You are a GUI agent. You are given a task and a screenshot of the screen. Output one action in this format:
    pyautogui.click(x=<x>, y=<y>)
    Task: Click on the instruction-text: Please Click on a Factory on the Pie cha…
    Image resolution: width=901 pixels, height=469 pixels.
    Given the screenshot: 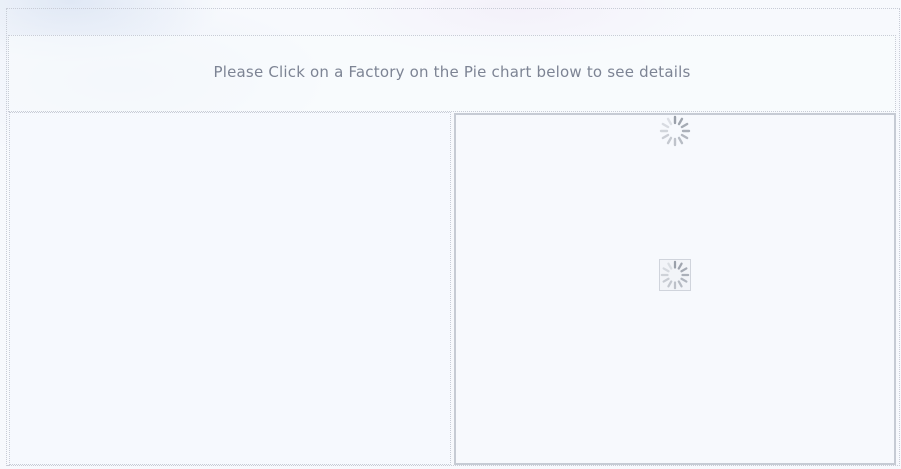 What is the action you would take?
    pyautogui.click(x=452, y=72)
    